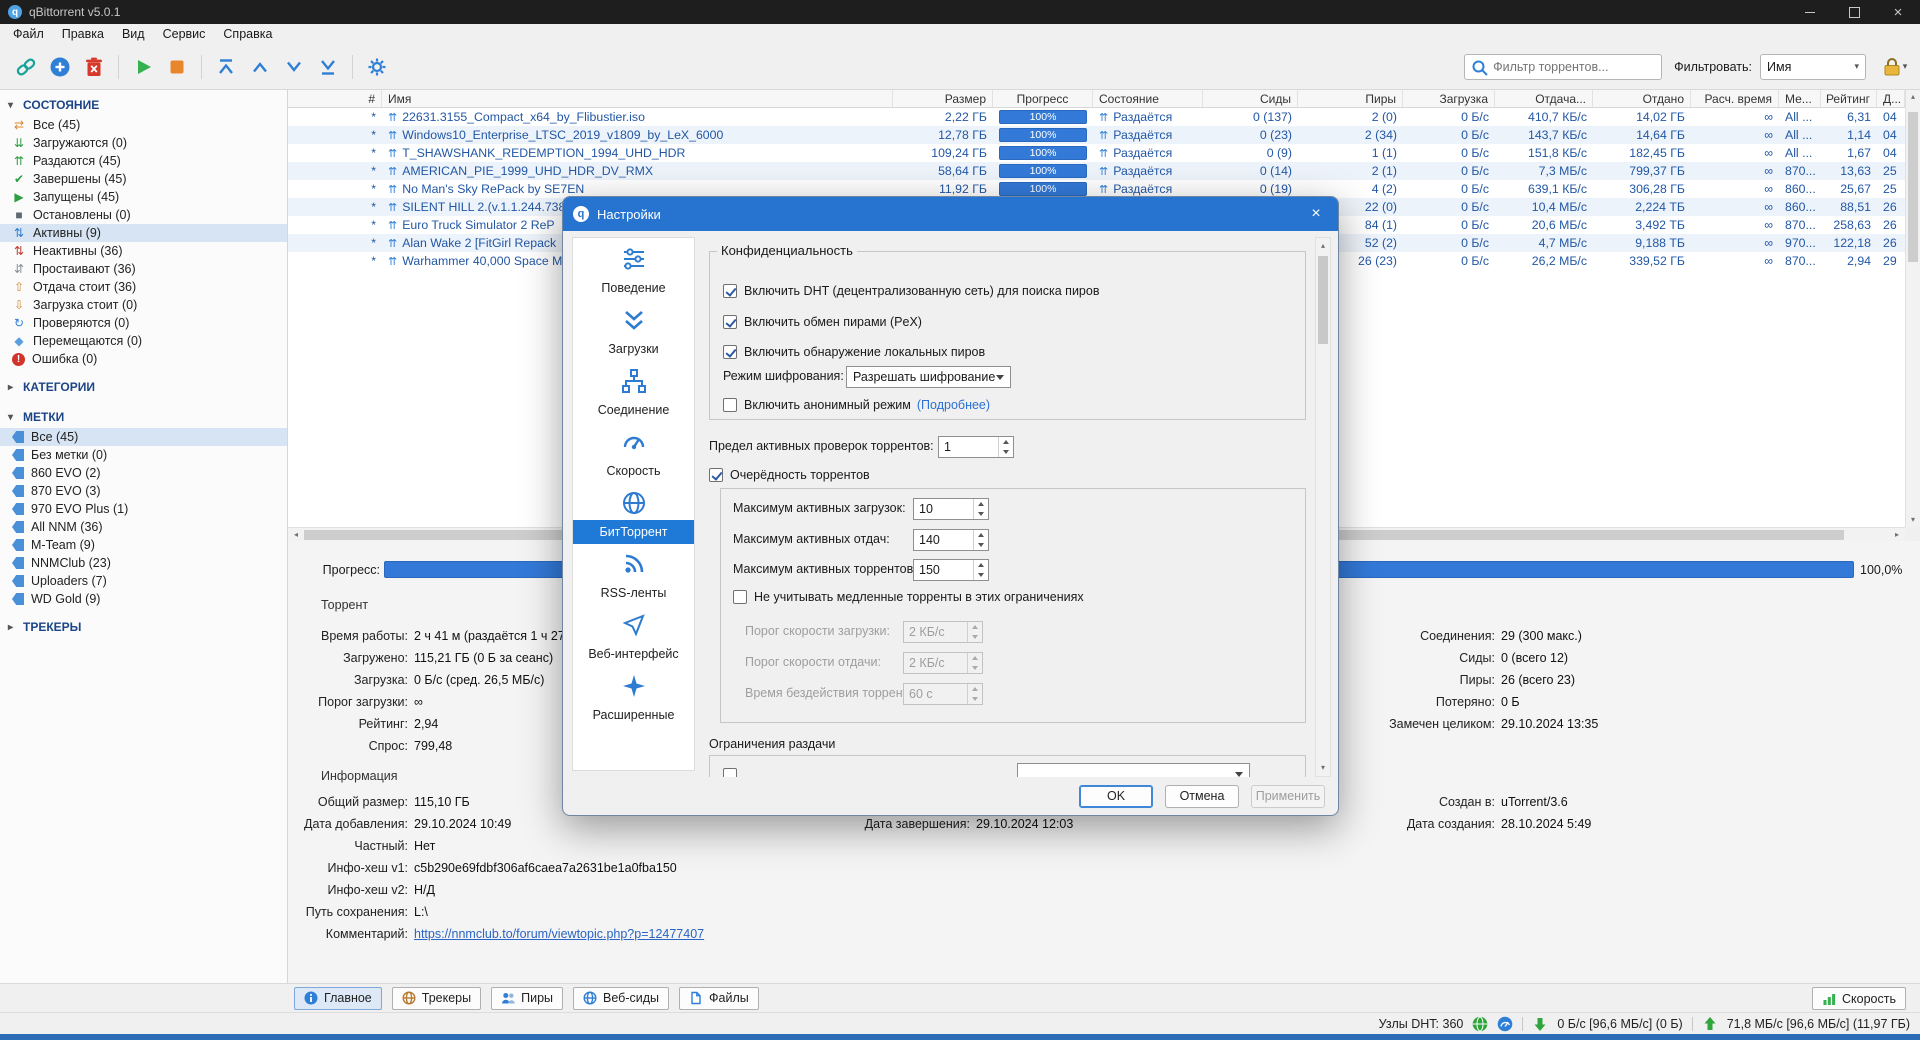 Image resolution: width=1920 pixels, height=1040 pixels. Describe the element at coordinates (1350, 98) in the screenshot. I see `column-header-peers: Пиры` at that location.